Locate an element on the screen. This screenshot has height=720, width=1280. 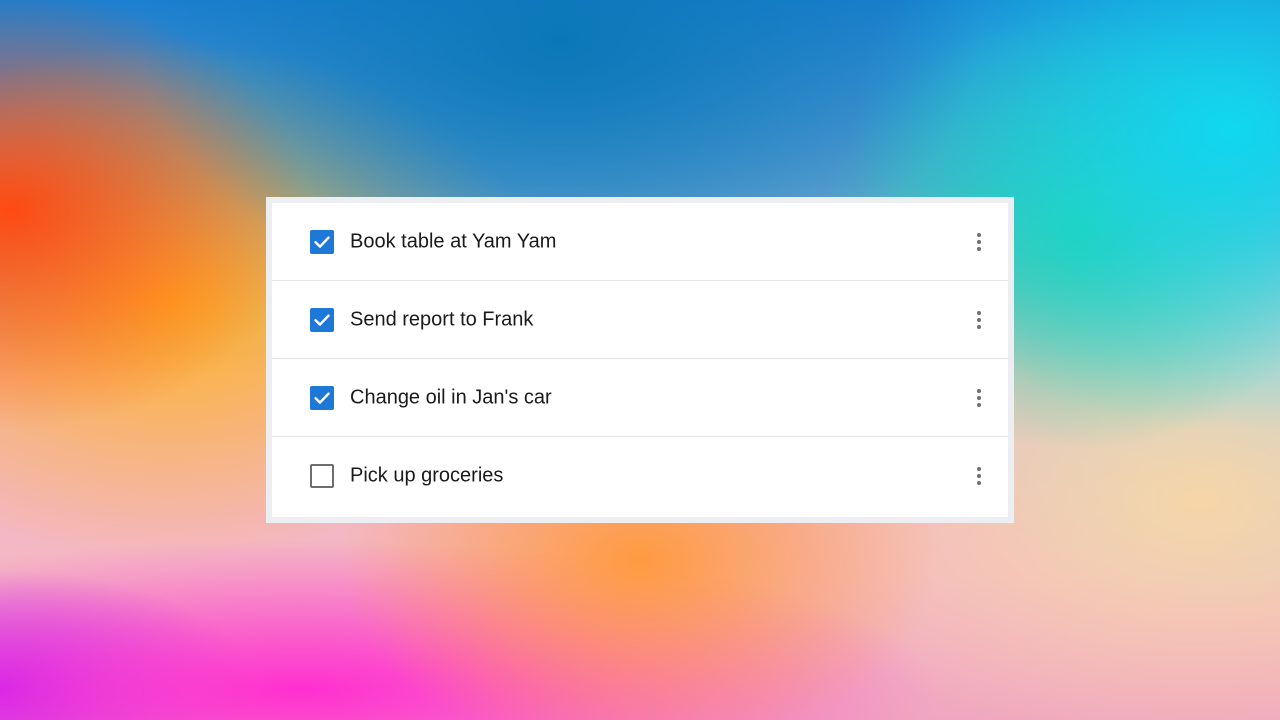
todo-item: Change oil in Jan's car is located at coordinates (640, 398).